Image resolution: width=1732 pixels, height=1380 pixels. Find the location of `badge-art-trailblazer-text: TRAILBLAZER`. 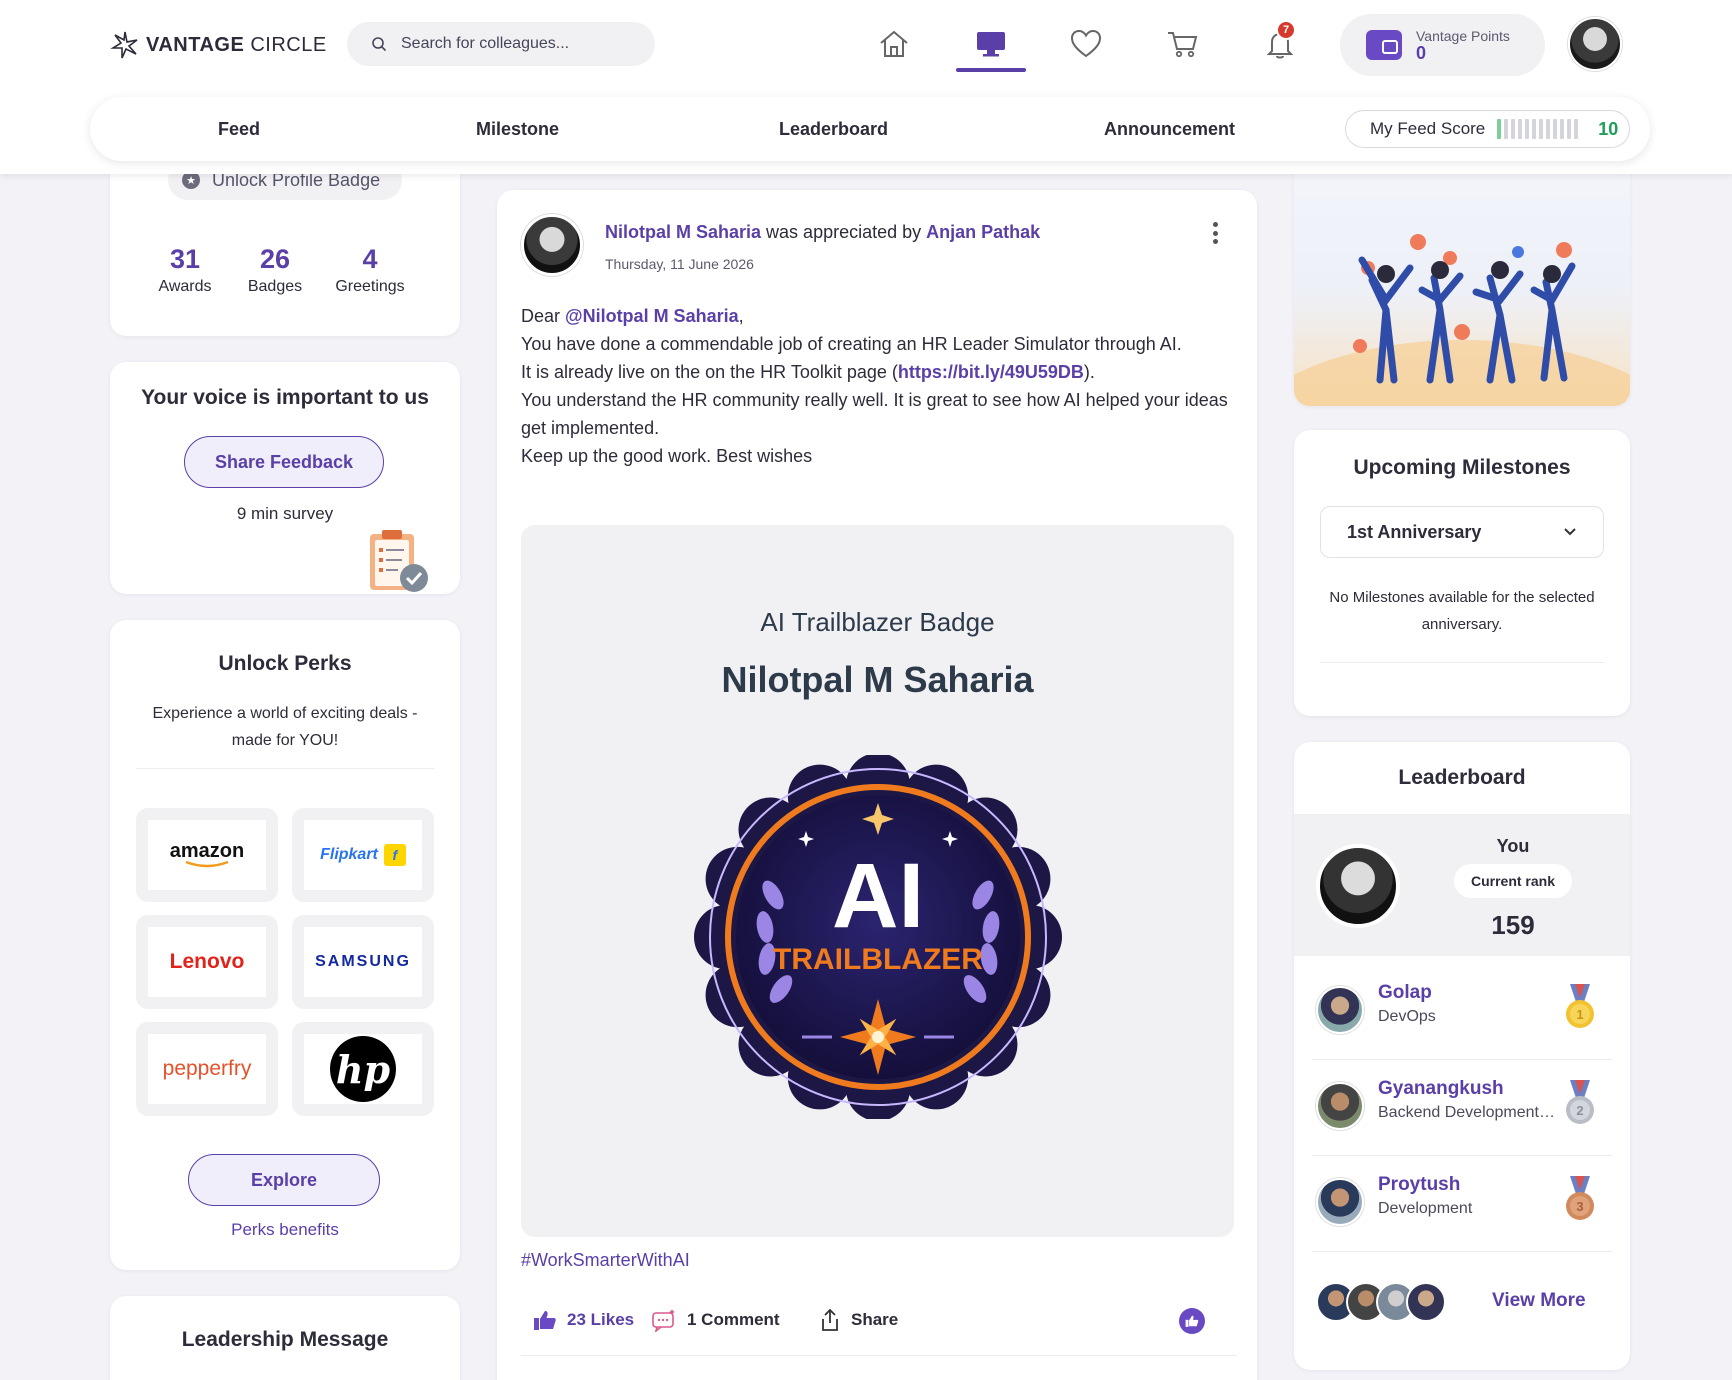

badge-art-trailblazer-text: TRAILBLAZER is located at coordinates (878, 959).